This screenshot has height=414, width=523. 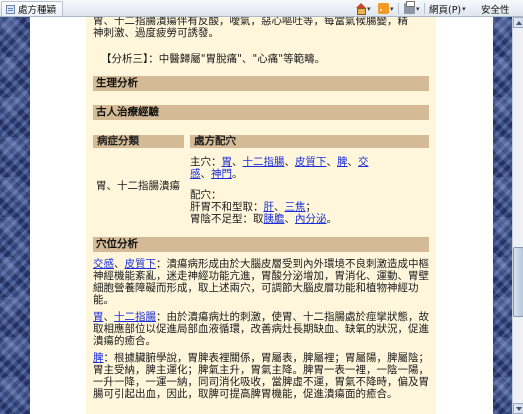 I want to click on page-icon, so click(x=10, y=9).